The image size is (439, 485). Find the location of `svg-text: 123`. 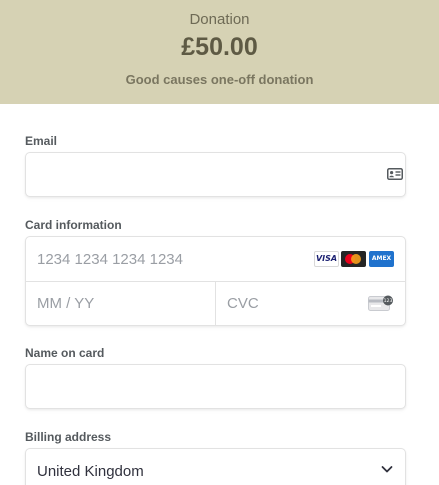

svg-text: 123 is located at coordinates (388, 301).